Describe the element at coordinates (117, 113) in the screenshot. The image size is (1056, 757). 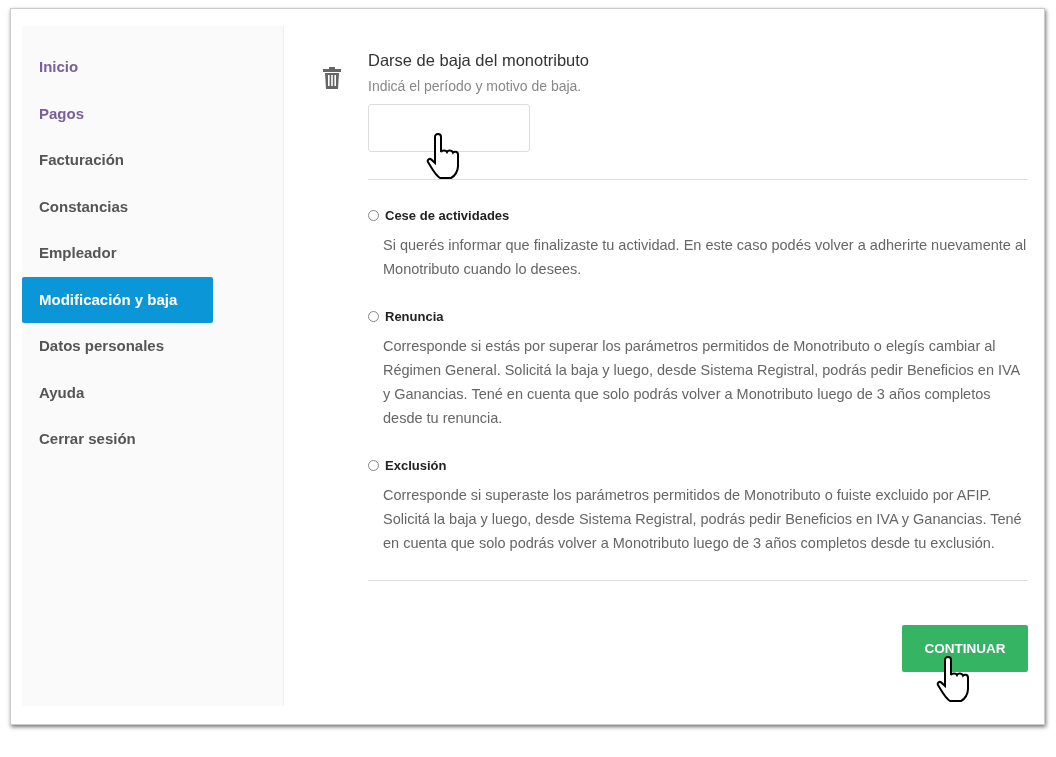
I see `sidebar-item: Pagos` at that location.